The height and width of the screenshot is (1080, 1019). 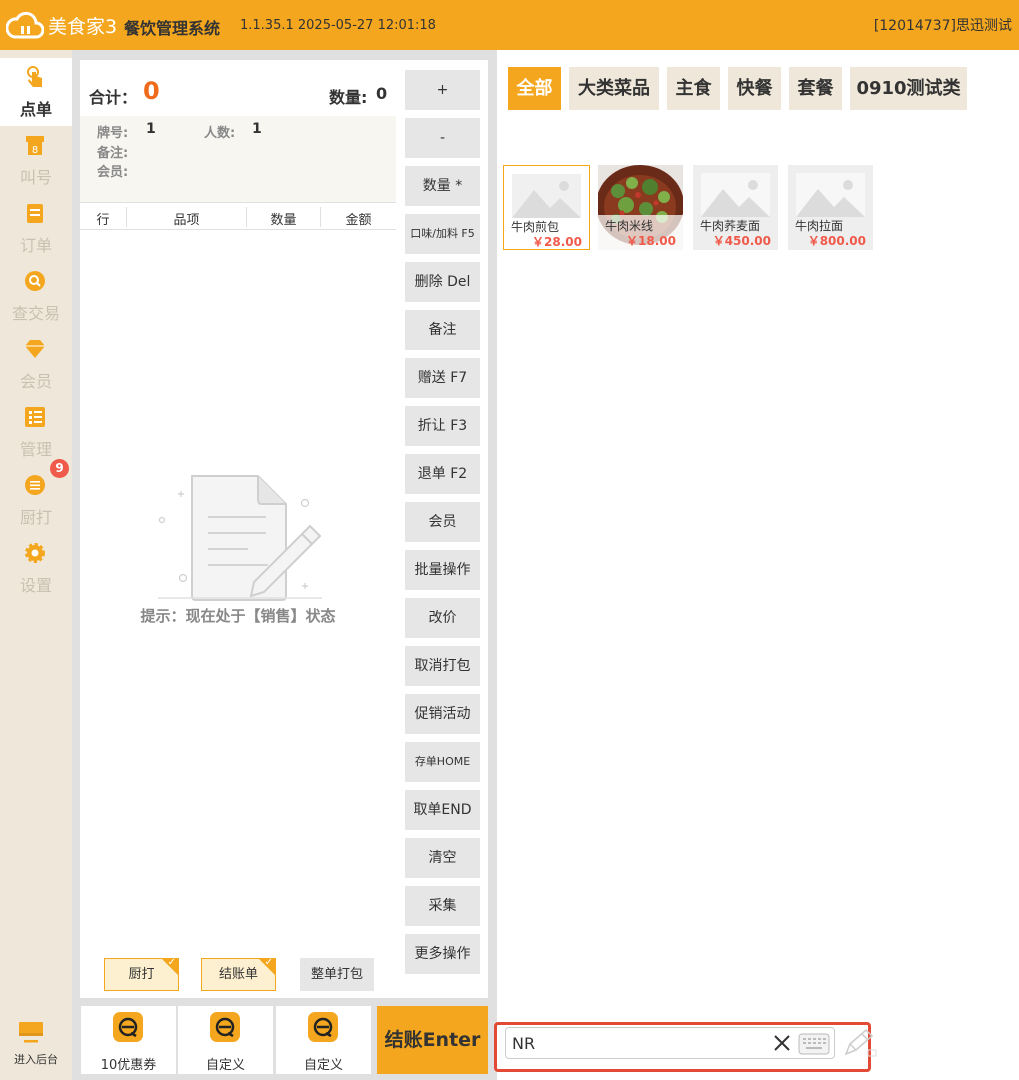 What do you see at coordinates (442, 186) in the screenshot?
I see `quantity-button: 数量 *` at bounding box center [442, 186].